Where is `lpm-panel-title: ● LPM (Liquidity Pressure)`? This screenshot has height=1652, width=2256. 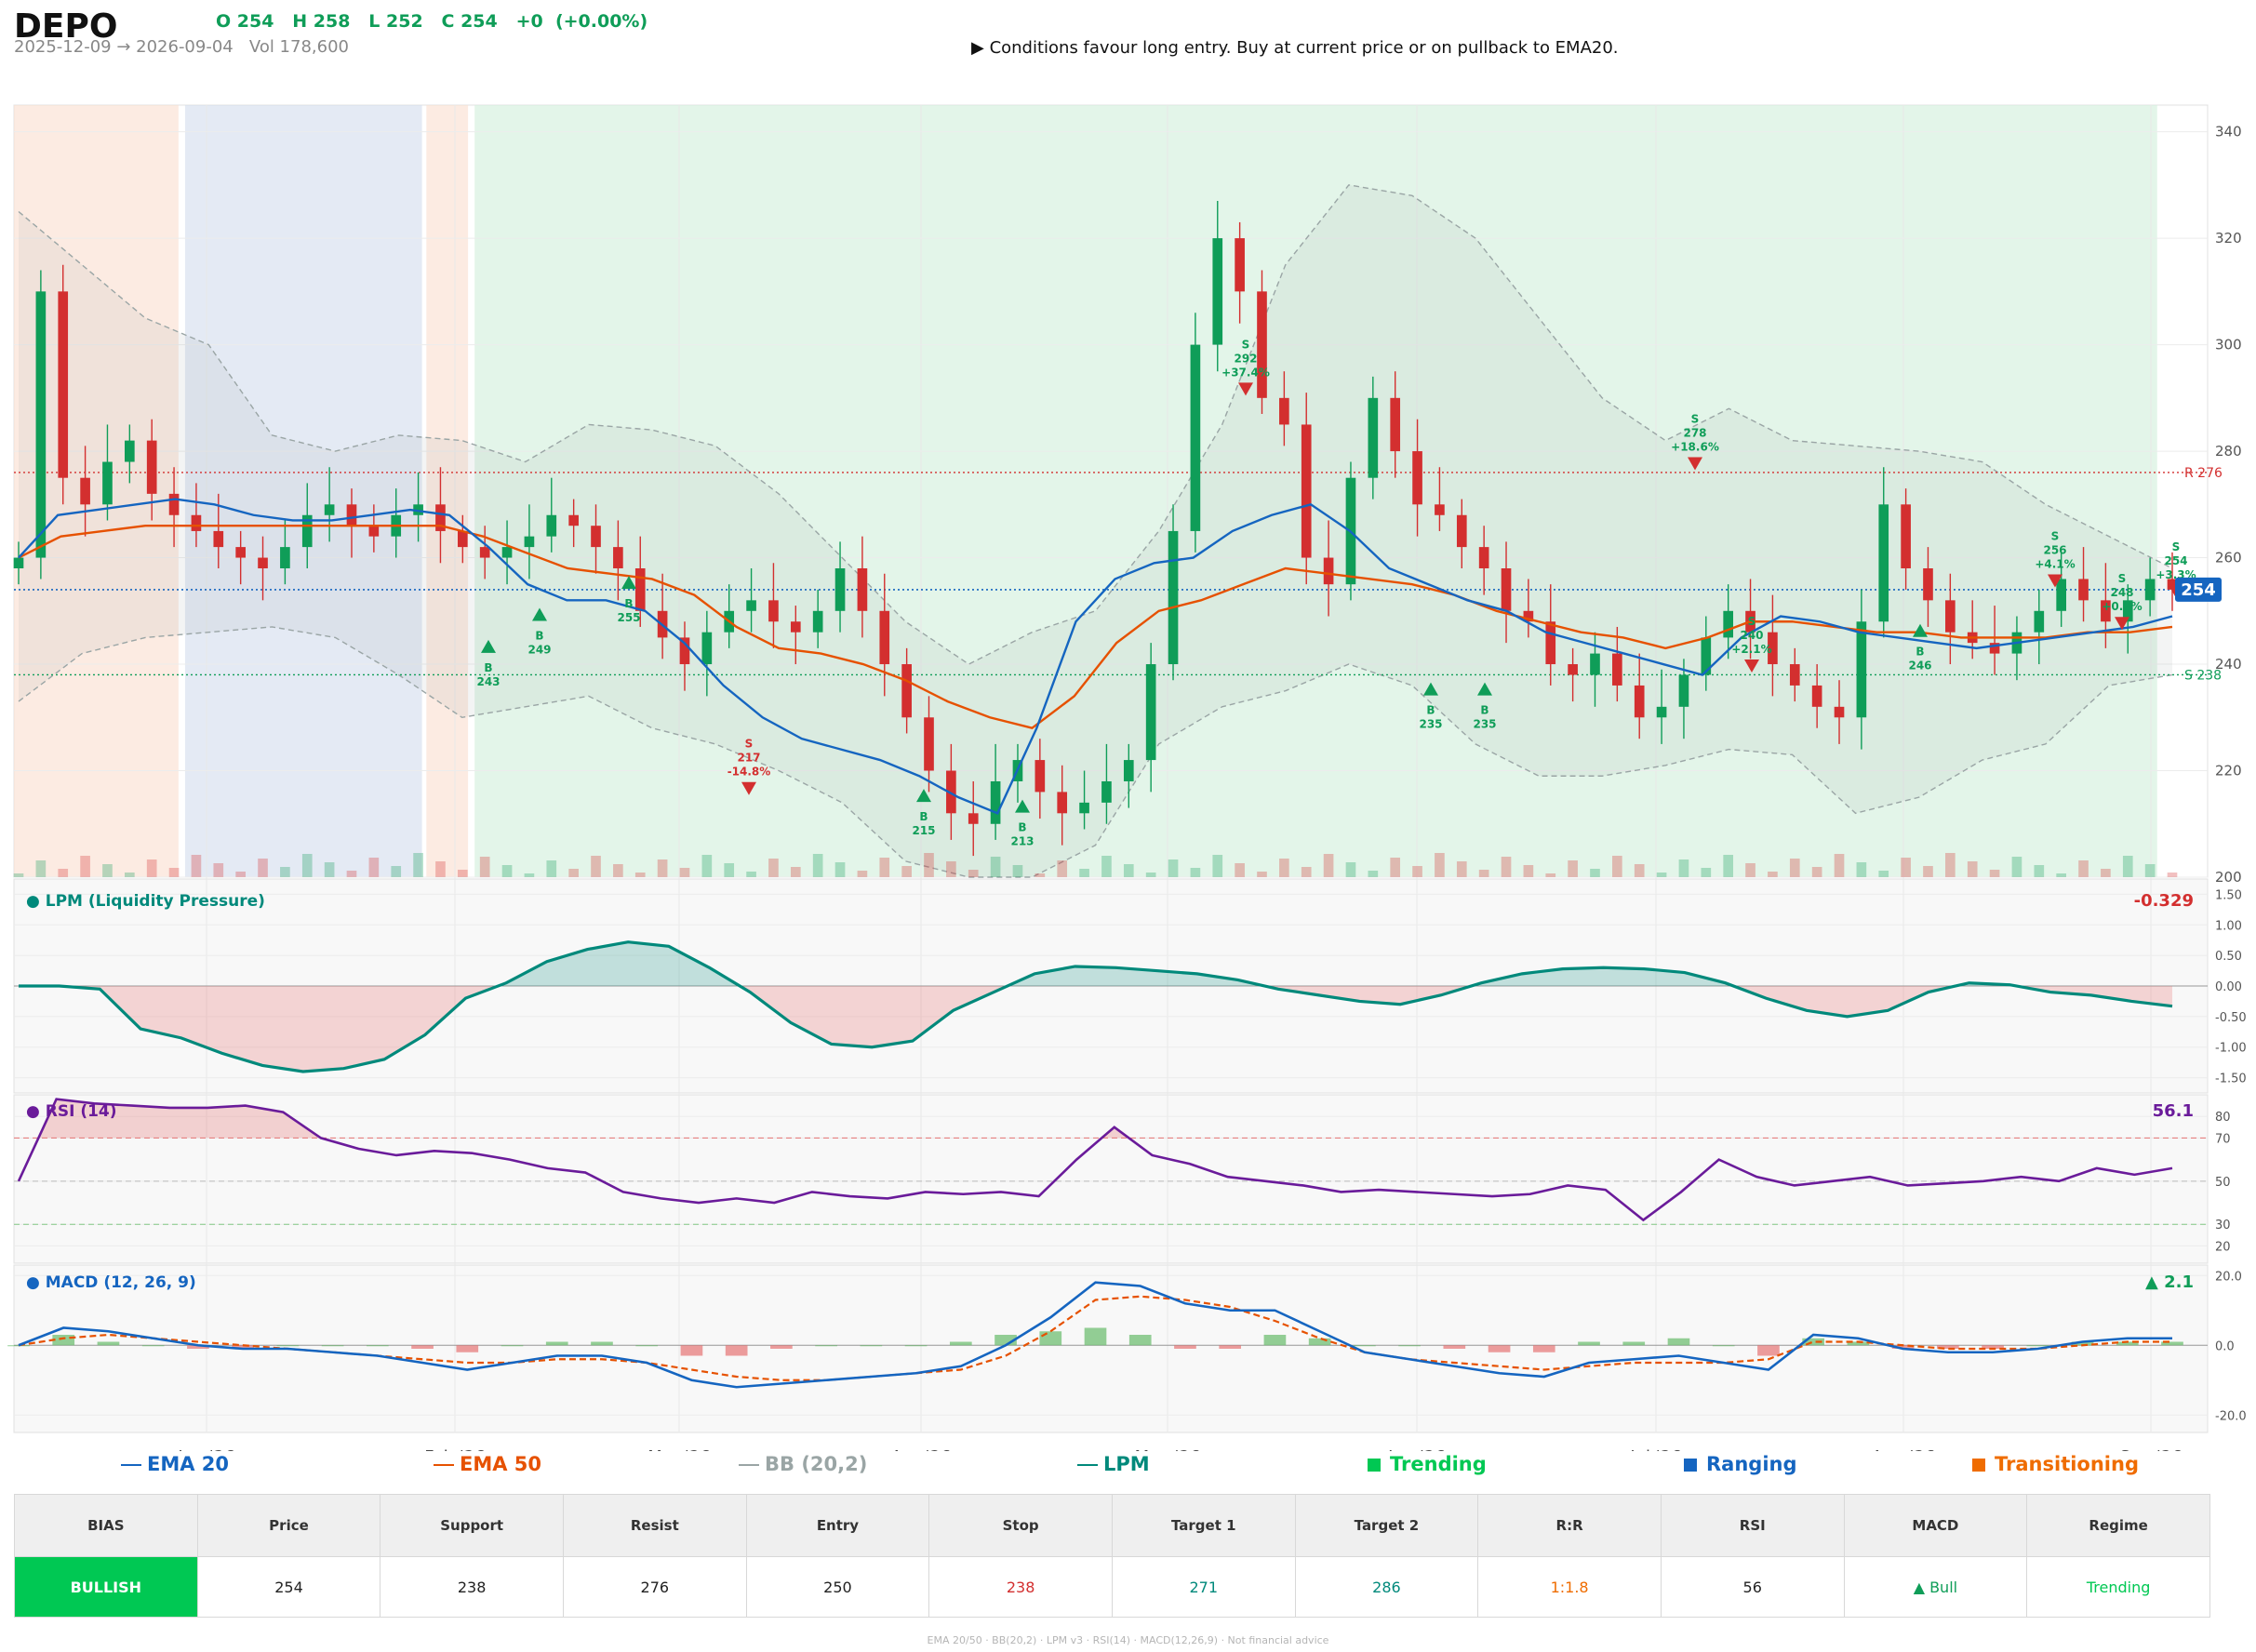
lpm-panel-title: ● LPM (Liquidity Pressure) is located at coordinates (146, 901).